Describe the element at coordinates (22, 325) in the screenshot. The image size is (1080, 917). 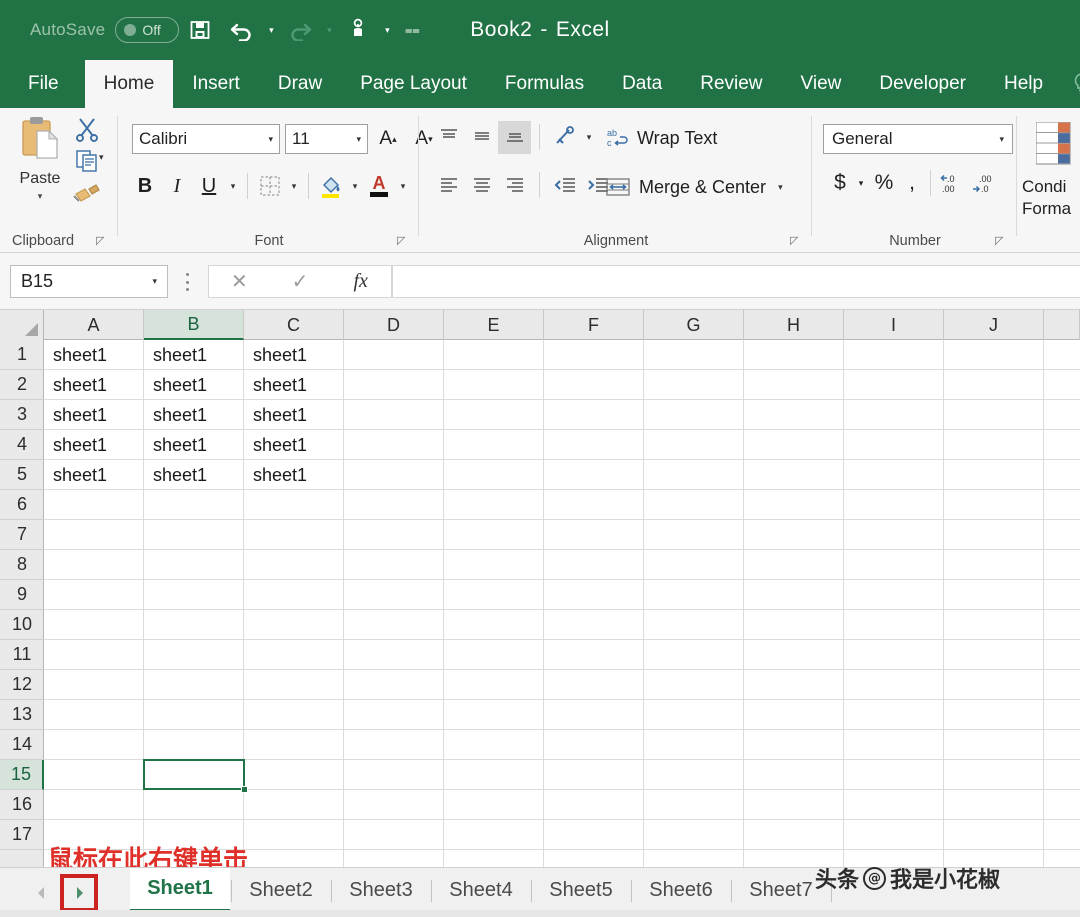
I see `select-all-button` at that location.